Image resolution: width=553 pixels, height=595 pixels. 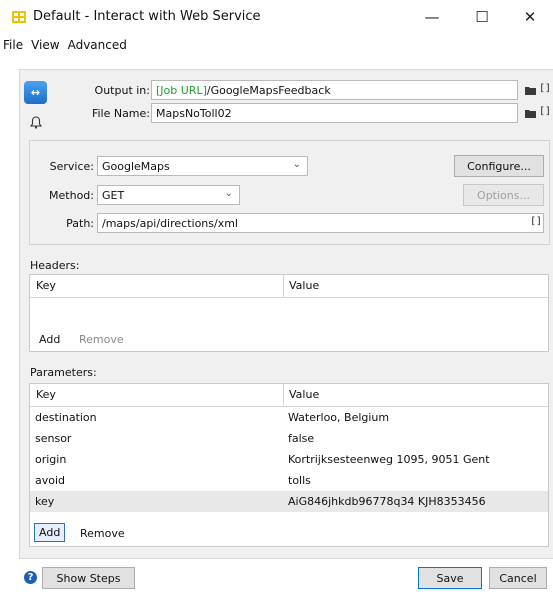 I want to click on output-in-label: Output in:, so click(x=122, y=90).